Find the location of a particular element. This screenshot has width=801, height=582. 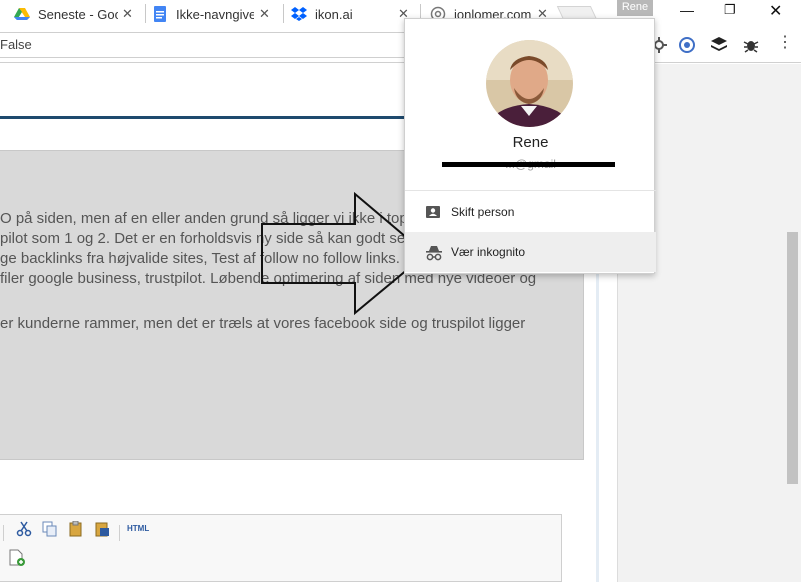

new-page-icon is located at coordinates (17, 559).